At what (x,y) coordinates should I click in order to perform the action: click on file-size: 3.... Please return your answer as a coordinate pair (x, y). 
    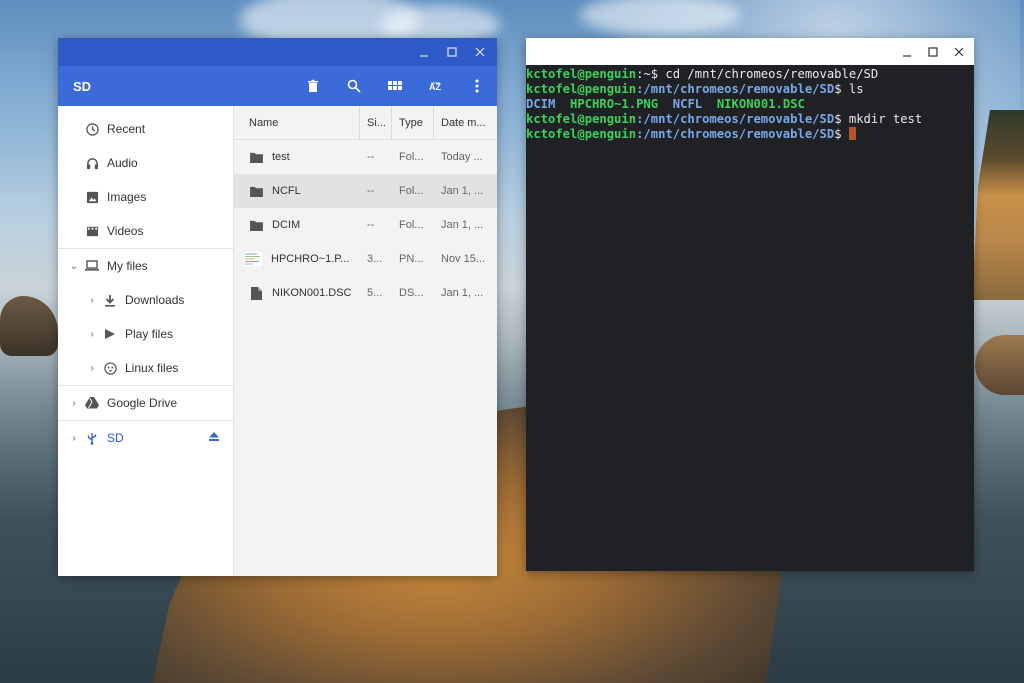
    Looking at the image, I should click on (375, 259).